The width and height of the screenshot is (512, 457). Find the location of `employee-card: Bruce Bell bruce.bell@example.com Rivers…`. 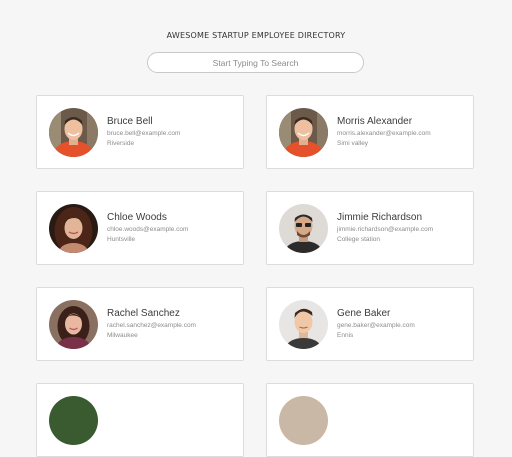

employee-card: Bruce Bell bruce.bell@example.com Rivers… is located at coordinates (140, 132).